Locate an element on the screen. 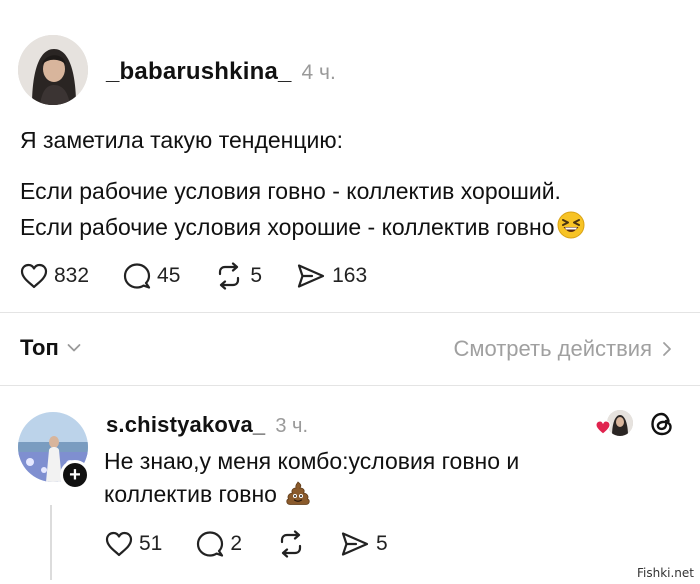 The image size is (700, 584). like-count: 832 is located at coordinates (72, 275).